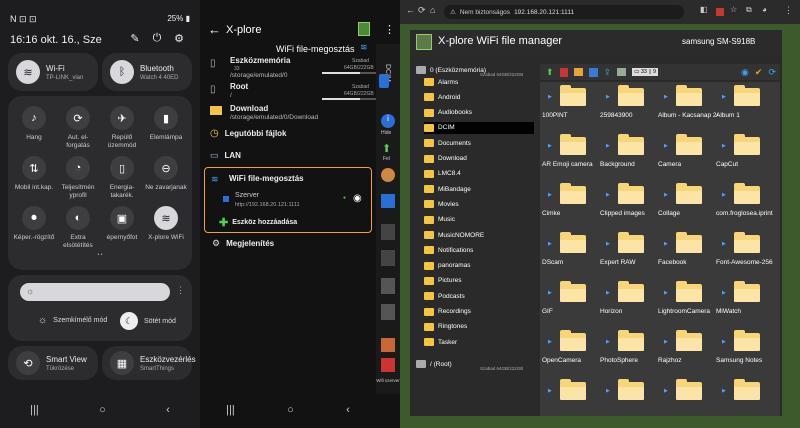  I want to click on tree-item: Tasker, so click(440, 342).